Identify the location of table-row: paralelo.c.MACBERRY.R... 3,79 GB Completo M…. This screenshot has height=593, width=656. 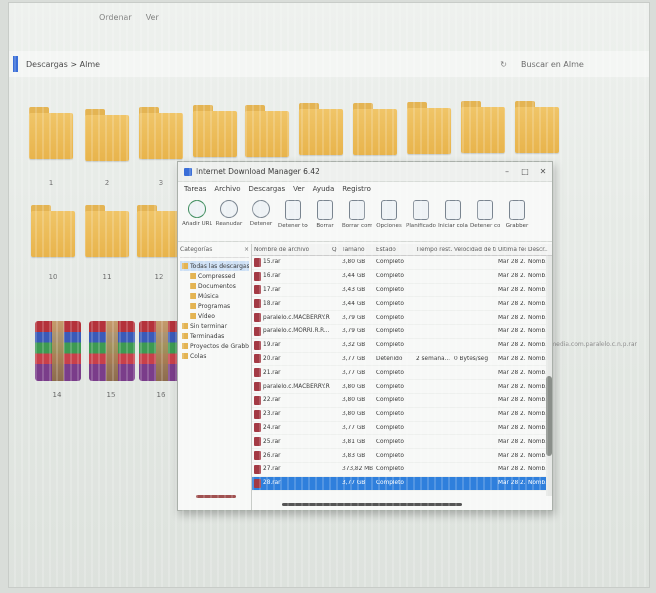
(402, 318).